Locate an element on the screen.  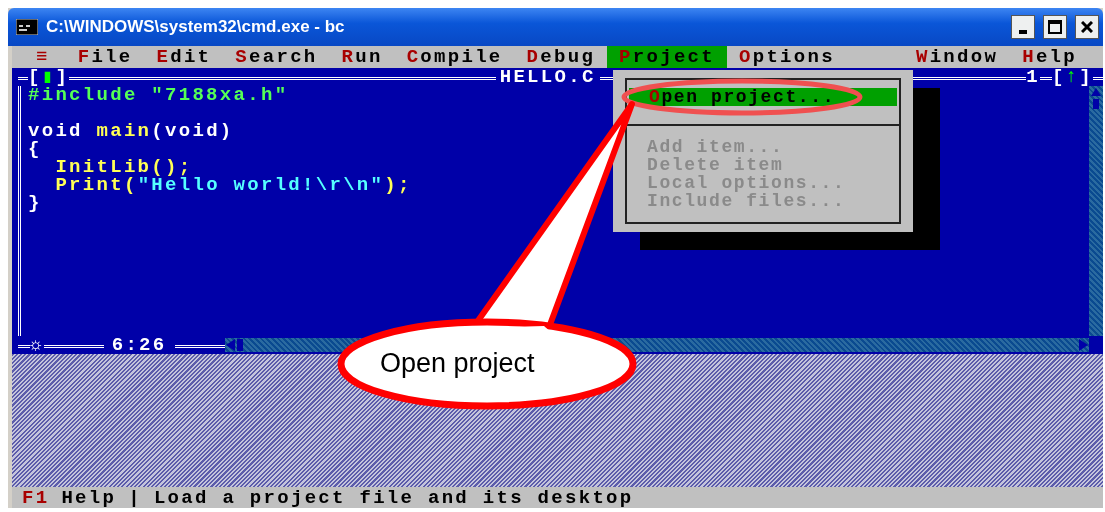
code-line: #include "7188xa.h" is located at coordinates (158, 95).